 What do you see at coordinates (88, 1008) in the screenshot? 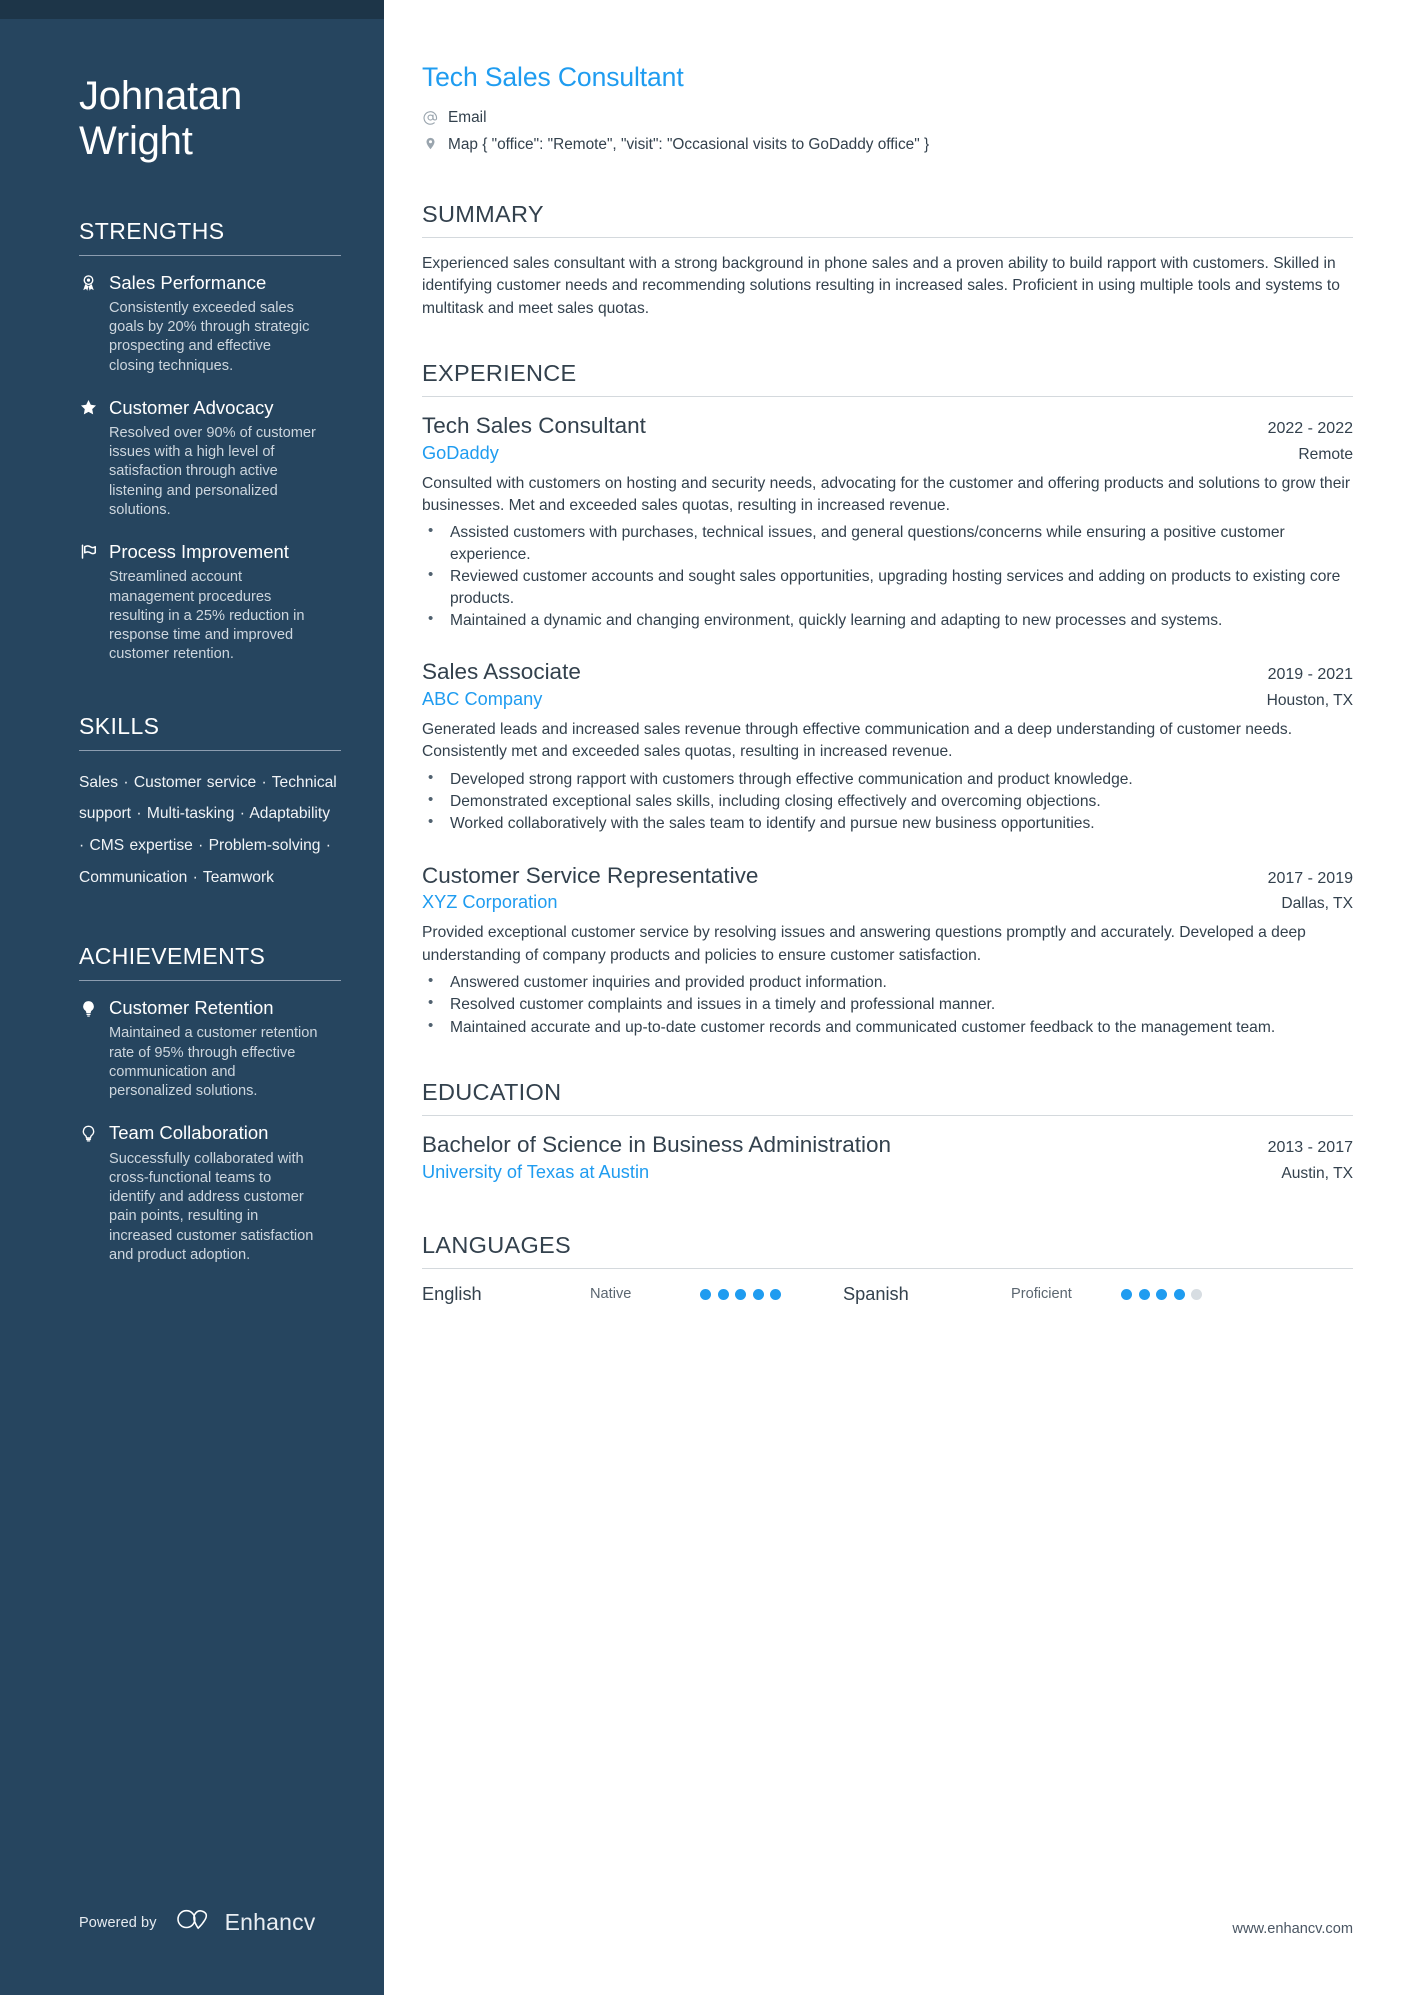
I see `lightbulb-filled-icon` at bounding box center [88, 1008].